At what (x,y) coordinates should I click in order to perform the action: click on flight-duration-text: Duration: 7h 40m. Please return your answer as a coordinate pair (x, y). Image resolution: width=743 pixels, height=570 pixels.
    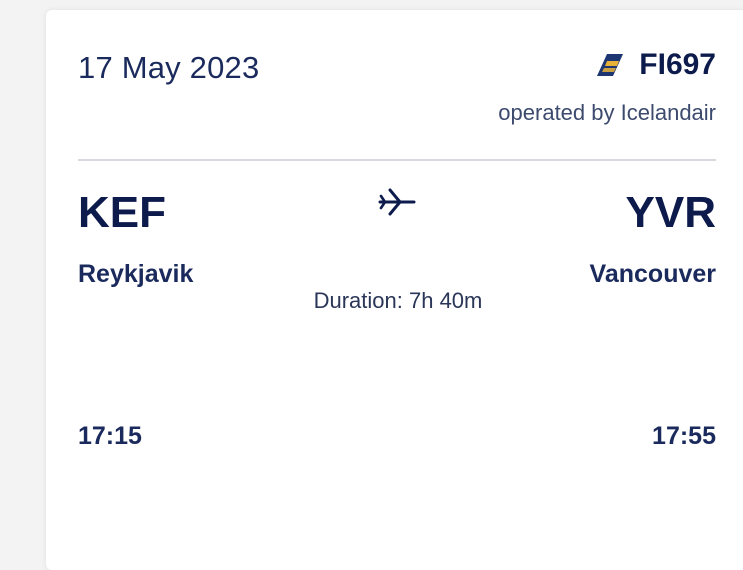
    Looking at the image, I should click on (398, 300).